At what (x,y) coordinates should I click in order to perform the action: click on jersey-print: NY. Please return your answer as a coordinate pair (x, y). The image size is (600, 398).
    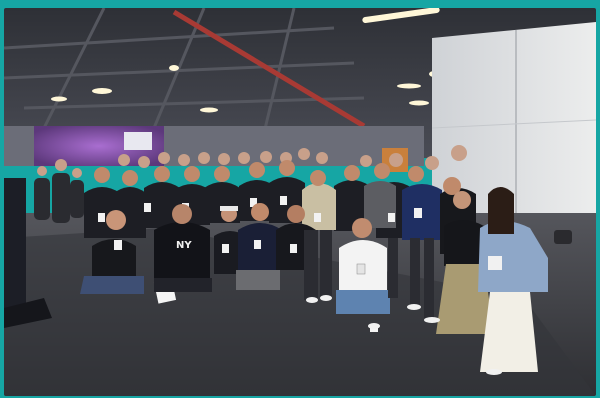
    Looking at the image, I should click on (184, 245).